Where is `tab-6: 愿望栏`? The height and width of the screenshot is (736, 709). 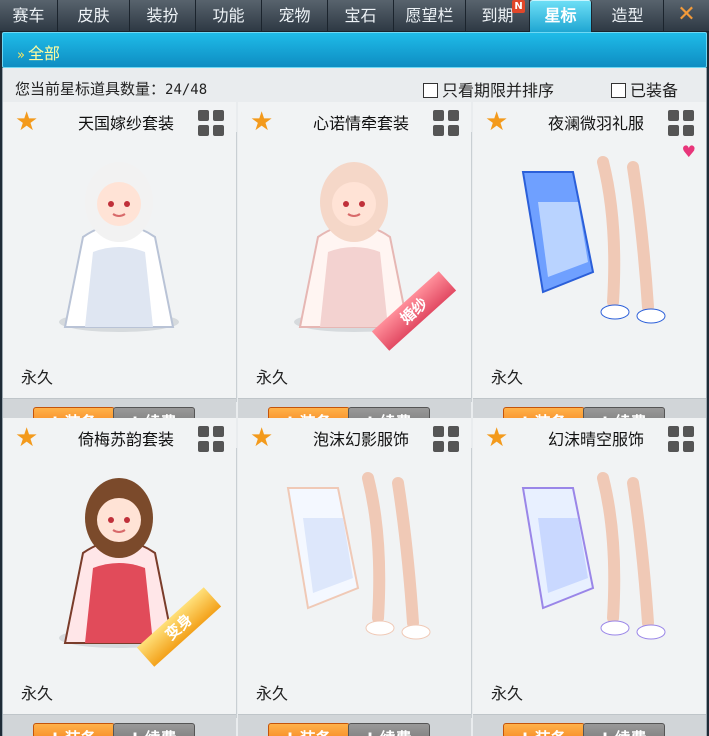 tab-6: 愿望栏 is located at coordinates (430, 16).